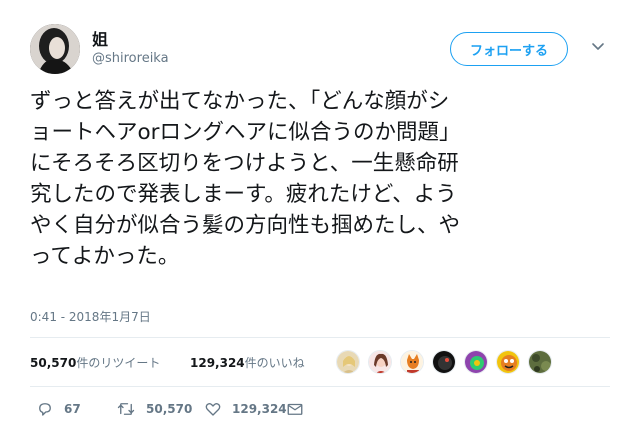 The height and width of the screenshot is (443, 640). Describe the element at coordinates (259, 409) in the screenshot. I see `like-count: 129,324` at that location.